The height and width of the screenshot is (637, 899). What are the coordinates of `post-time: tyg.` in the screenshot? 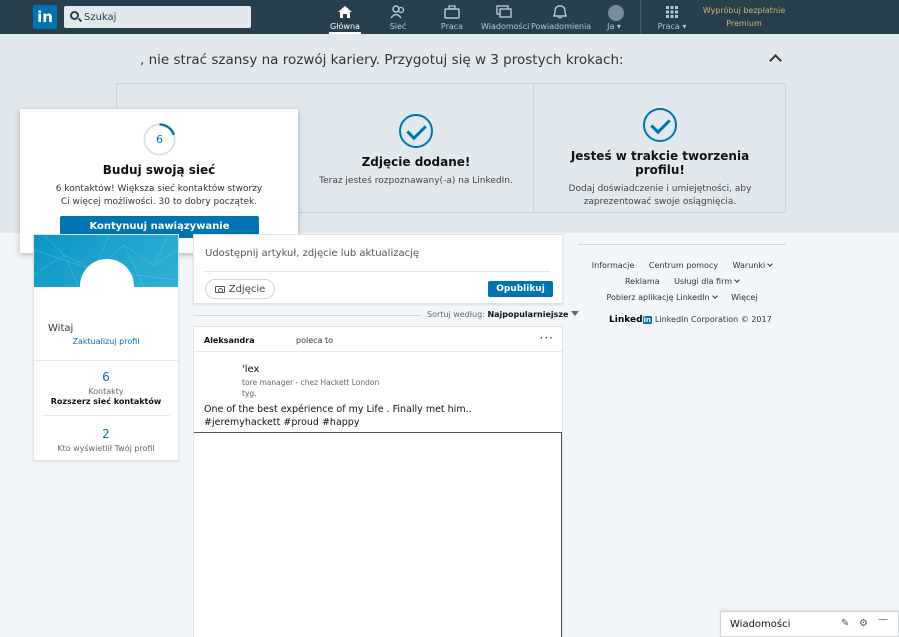 It's located at (249, 393).